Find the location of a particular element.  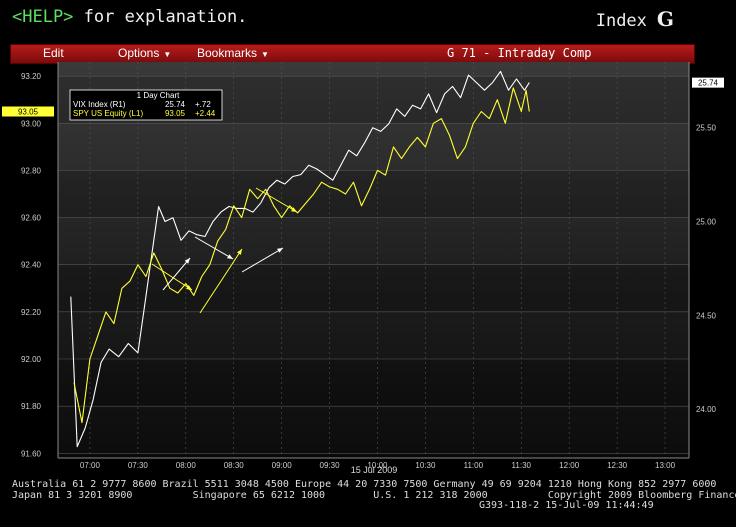

legend-value: 93.05 is located at coordinates (175, 113).